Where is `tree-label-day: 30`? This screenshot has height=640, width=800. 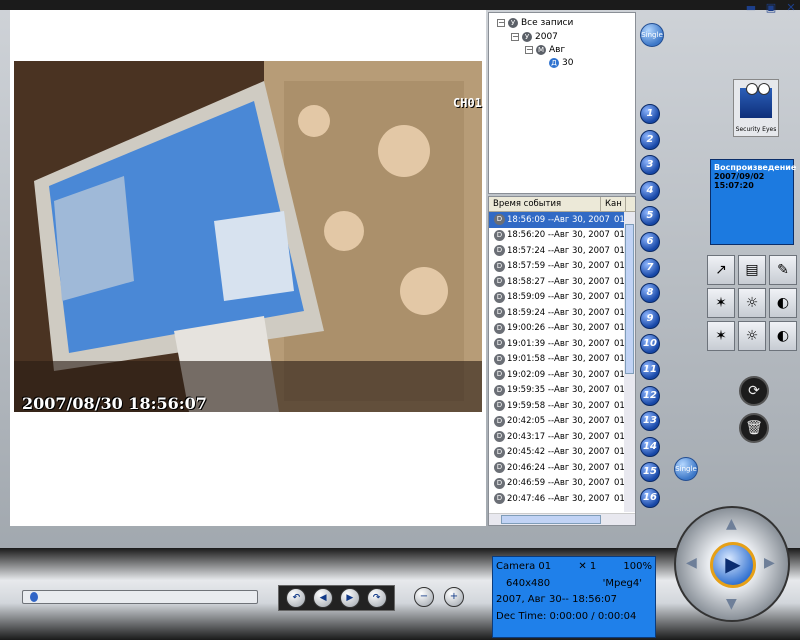
tree-label-day: 30 is located at coordinates (568, 63).